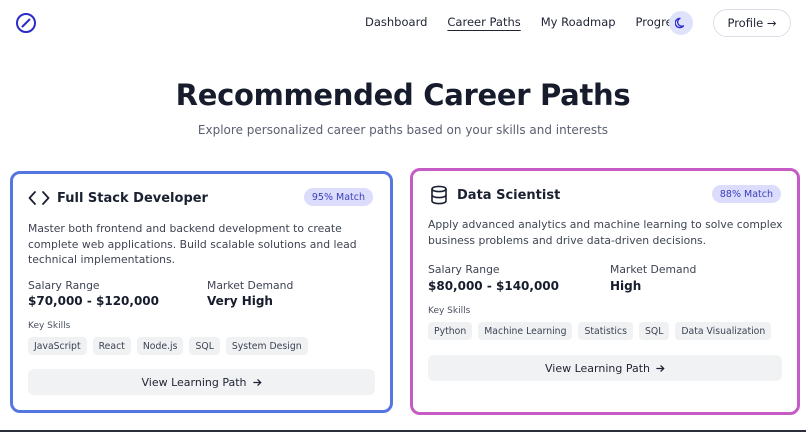  What do you see at coordinates (493, 286) in the screenshot?
I see `salary-value: $80,000 - $140,000` at bounding box center [493, 286].